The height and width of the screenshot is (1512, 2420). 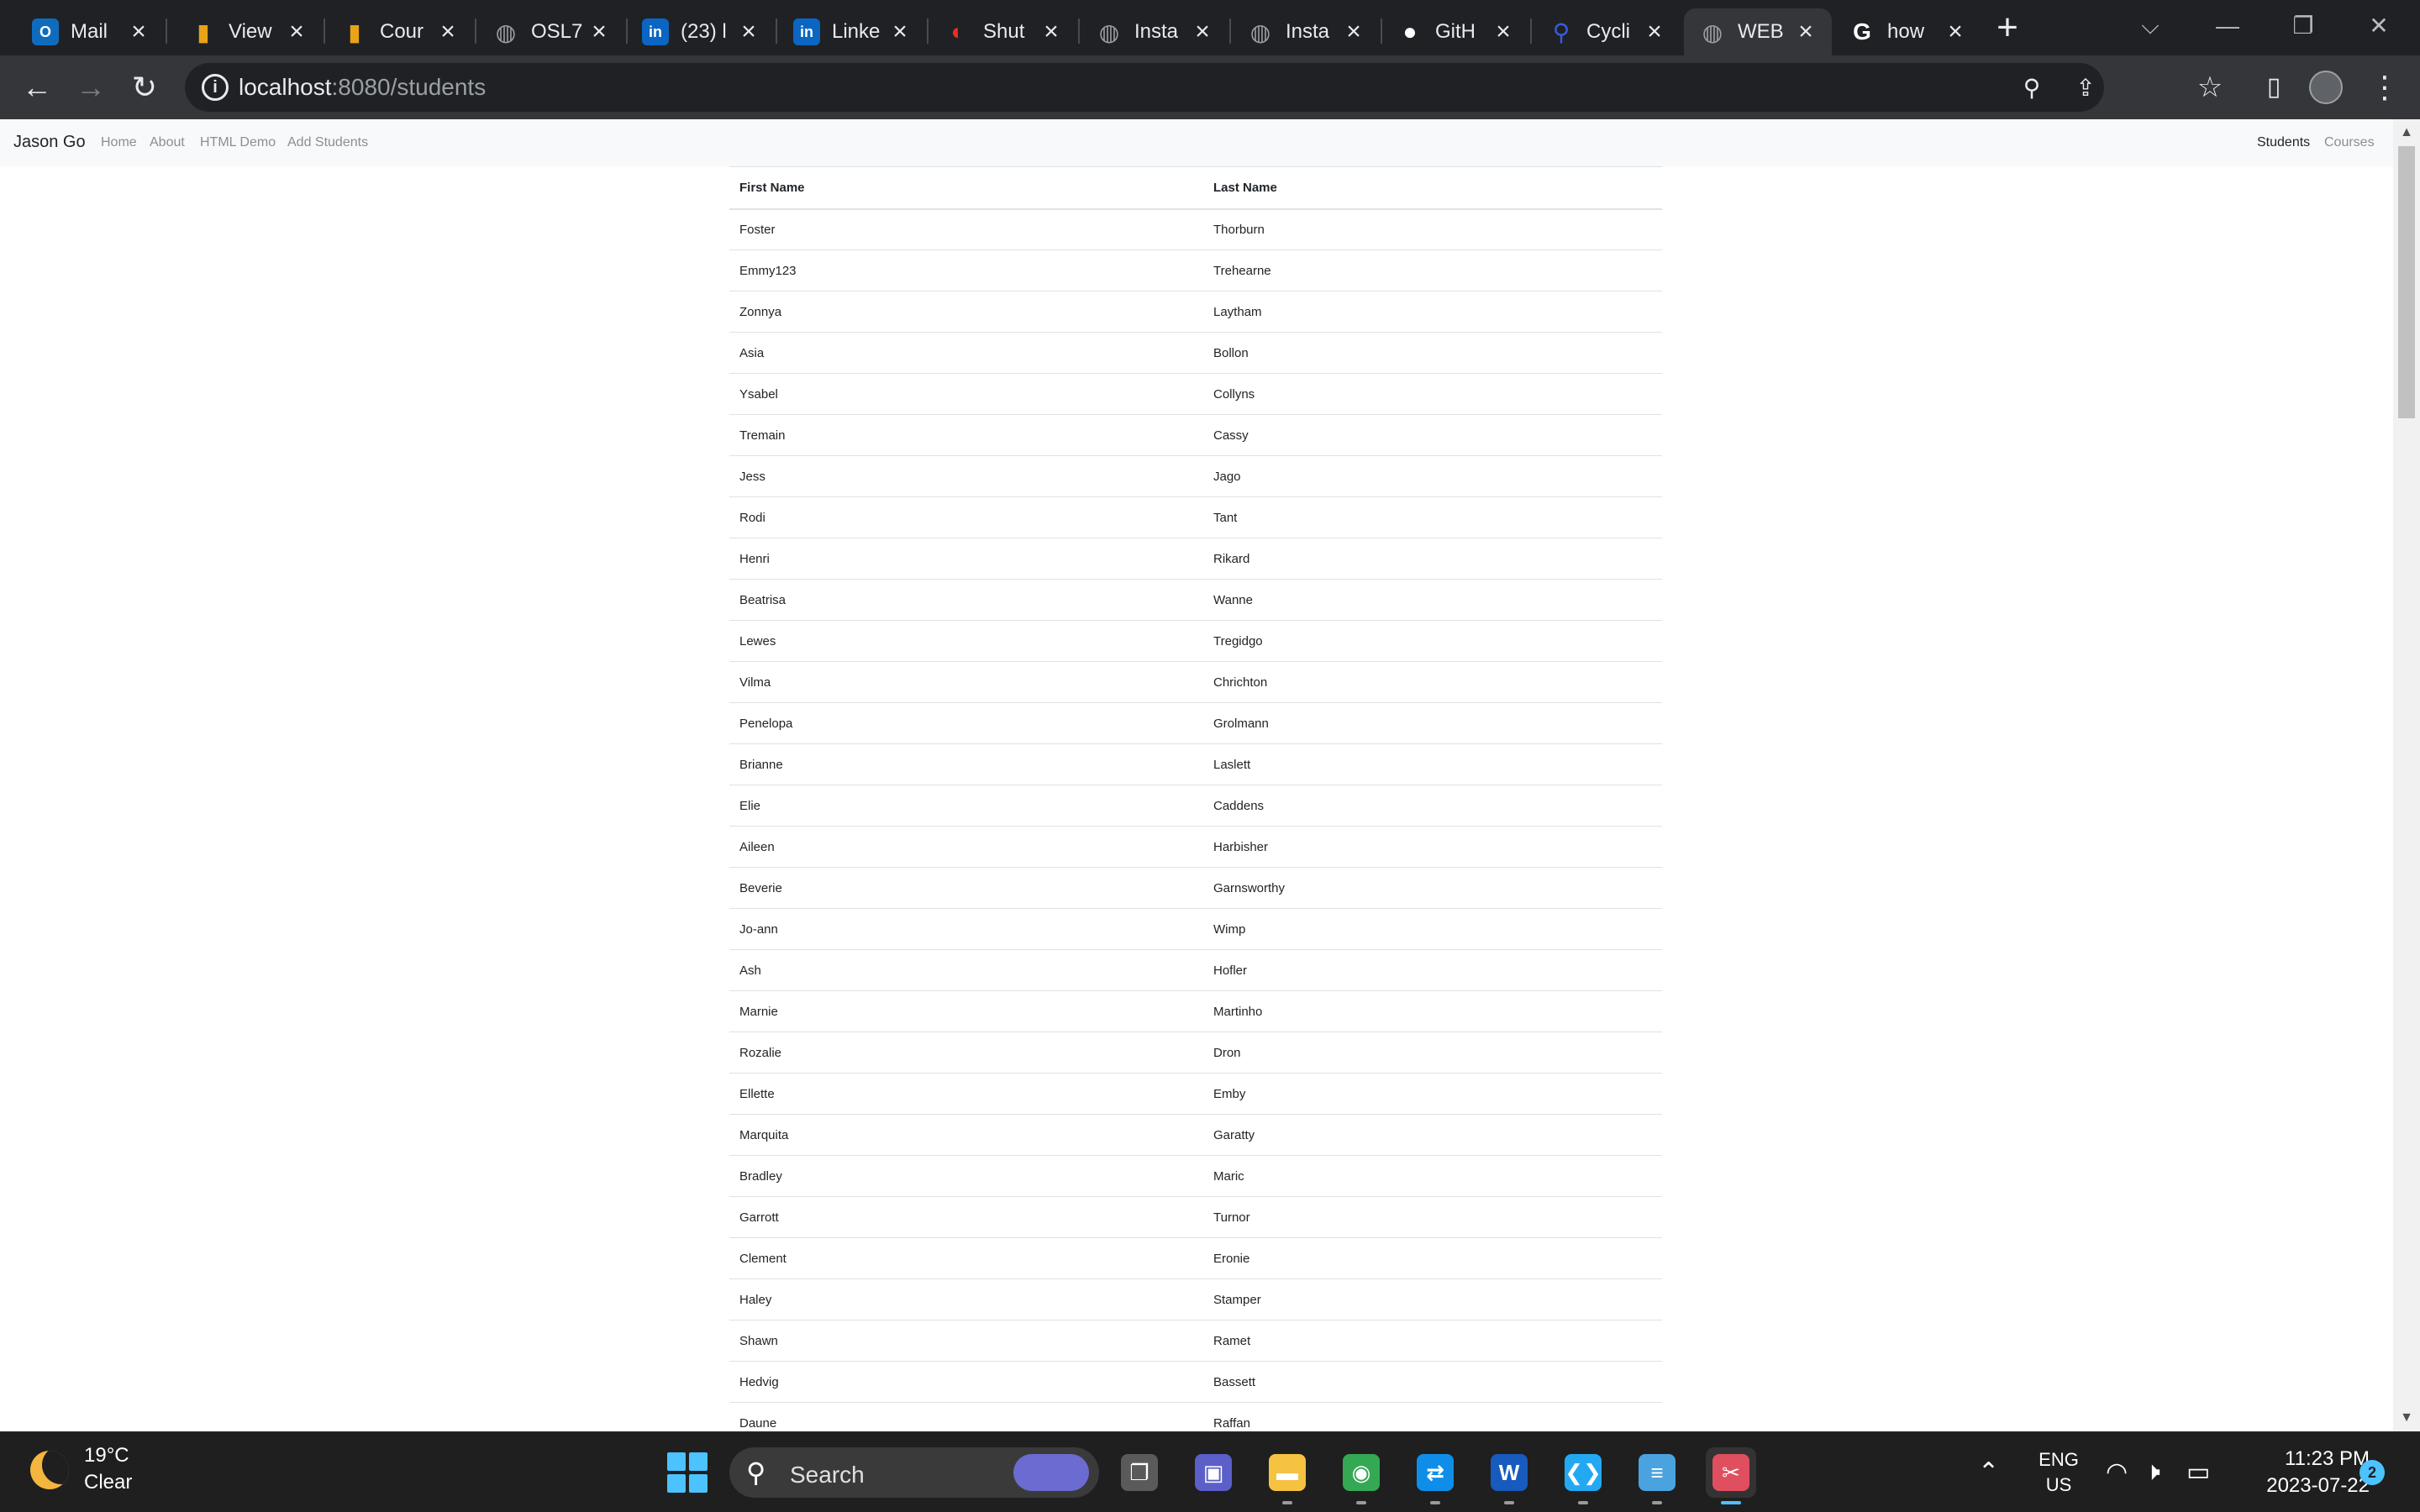 I want to click on browser-tab: O Mail ×, so click(x=91, y=31).